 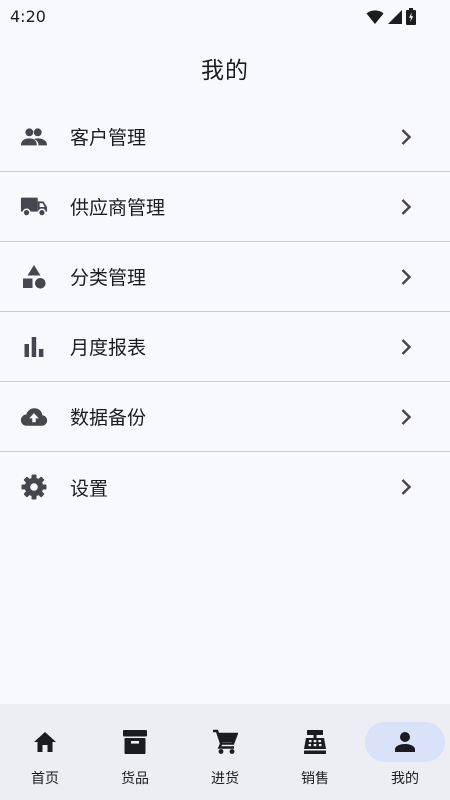 What do you see at coordinates (315, 779) in the screenshot?
I see `nav-label: 销售` at bounding box center [315, 779].